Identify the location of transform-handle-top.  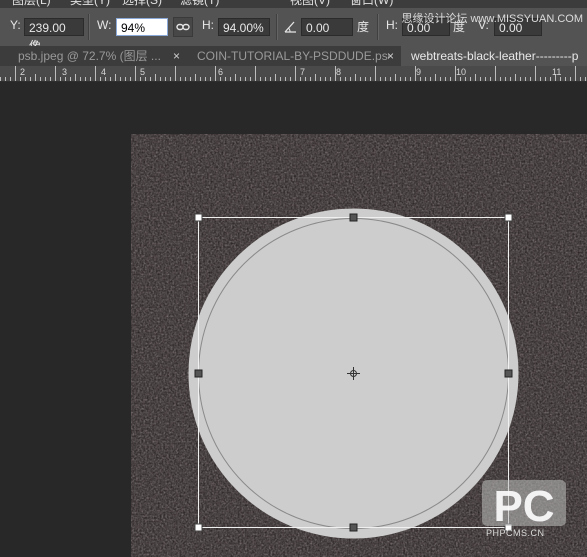
(353, 217).